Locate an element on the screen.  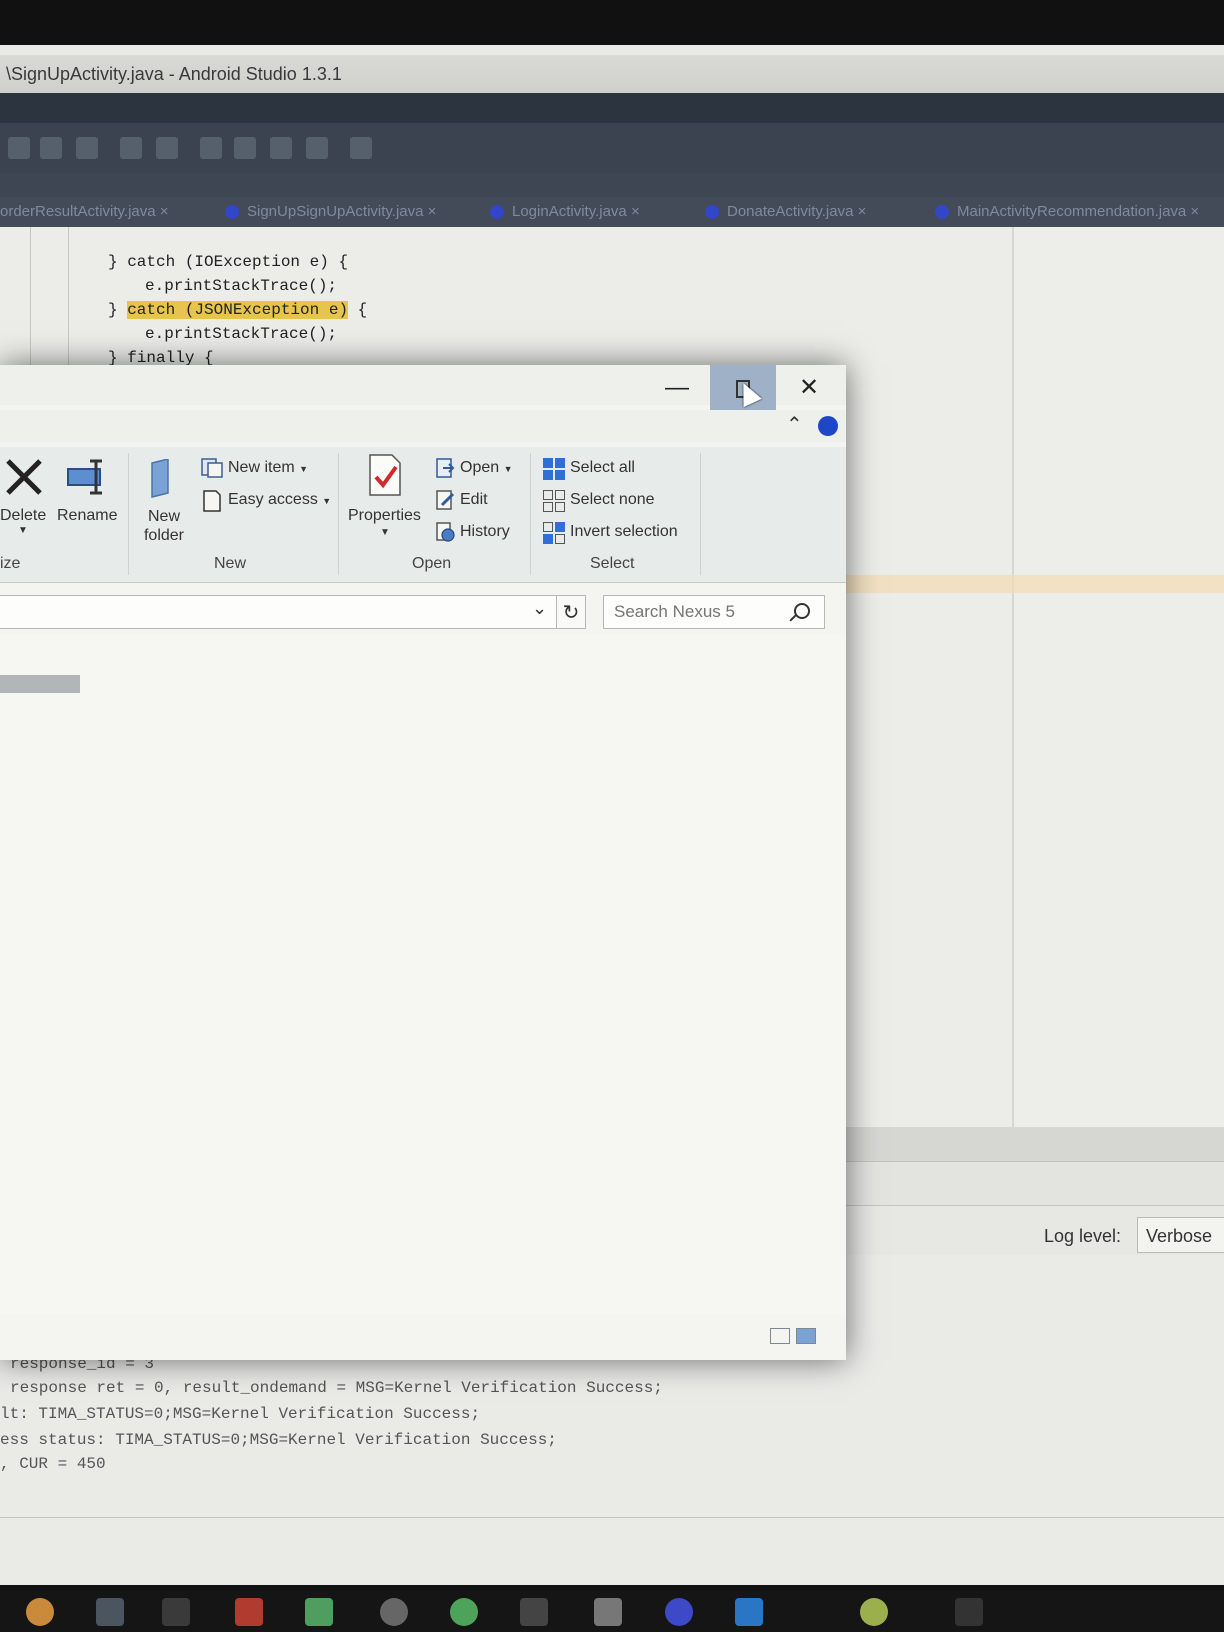
editor-right-area is located at coordinates (1119, 677).